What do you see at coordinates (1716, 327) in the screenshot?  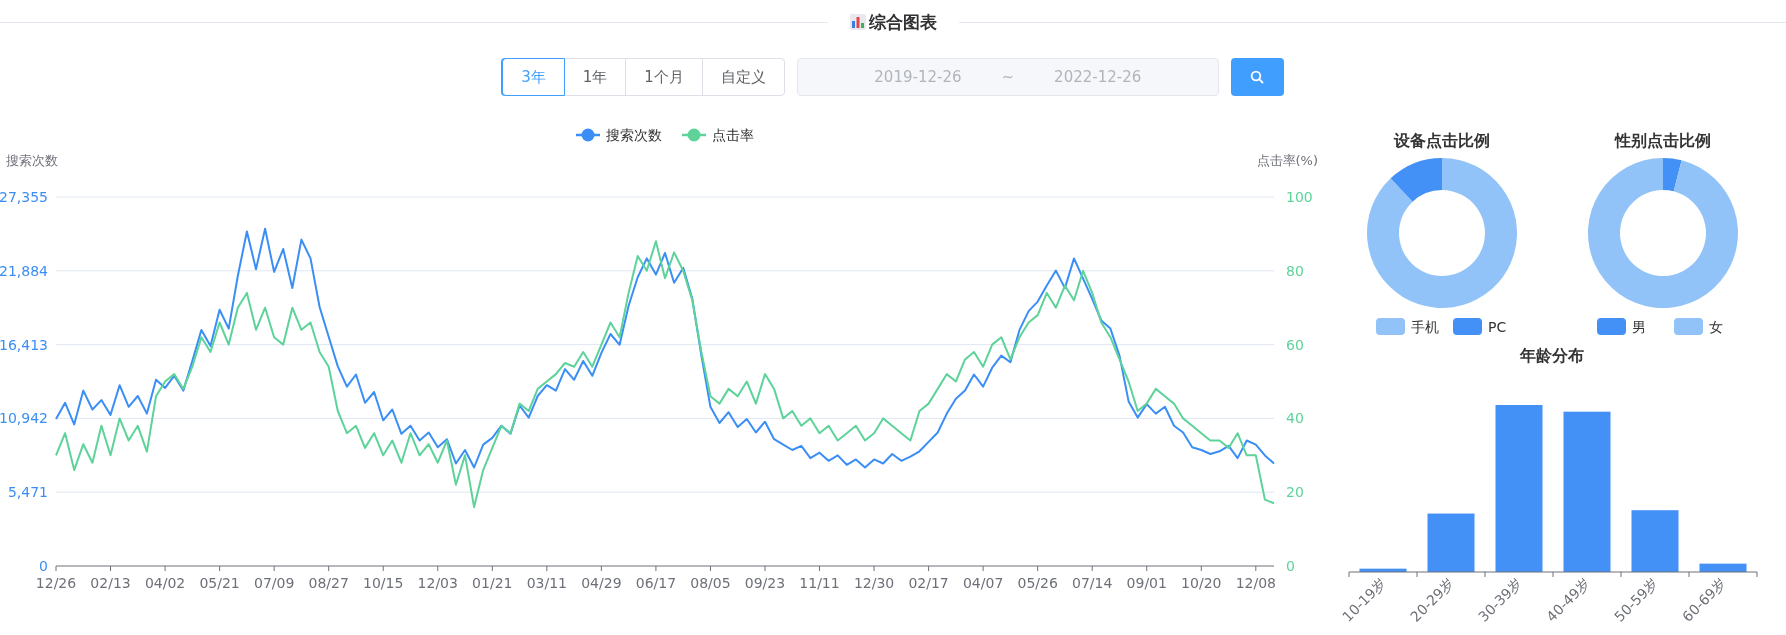 I see `legend-label: 女` at bounding box center [1716, 327].